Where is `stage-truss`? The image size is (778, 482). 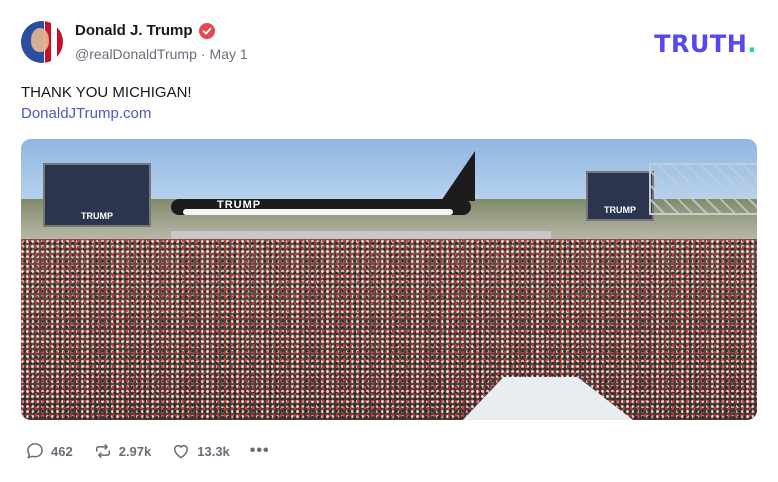
stage-truss is located at coordinates (703, 189).